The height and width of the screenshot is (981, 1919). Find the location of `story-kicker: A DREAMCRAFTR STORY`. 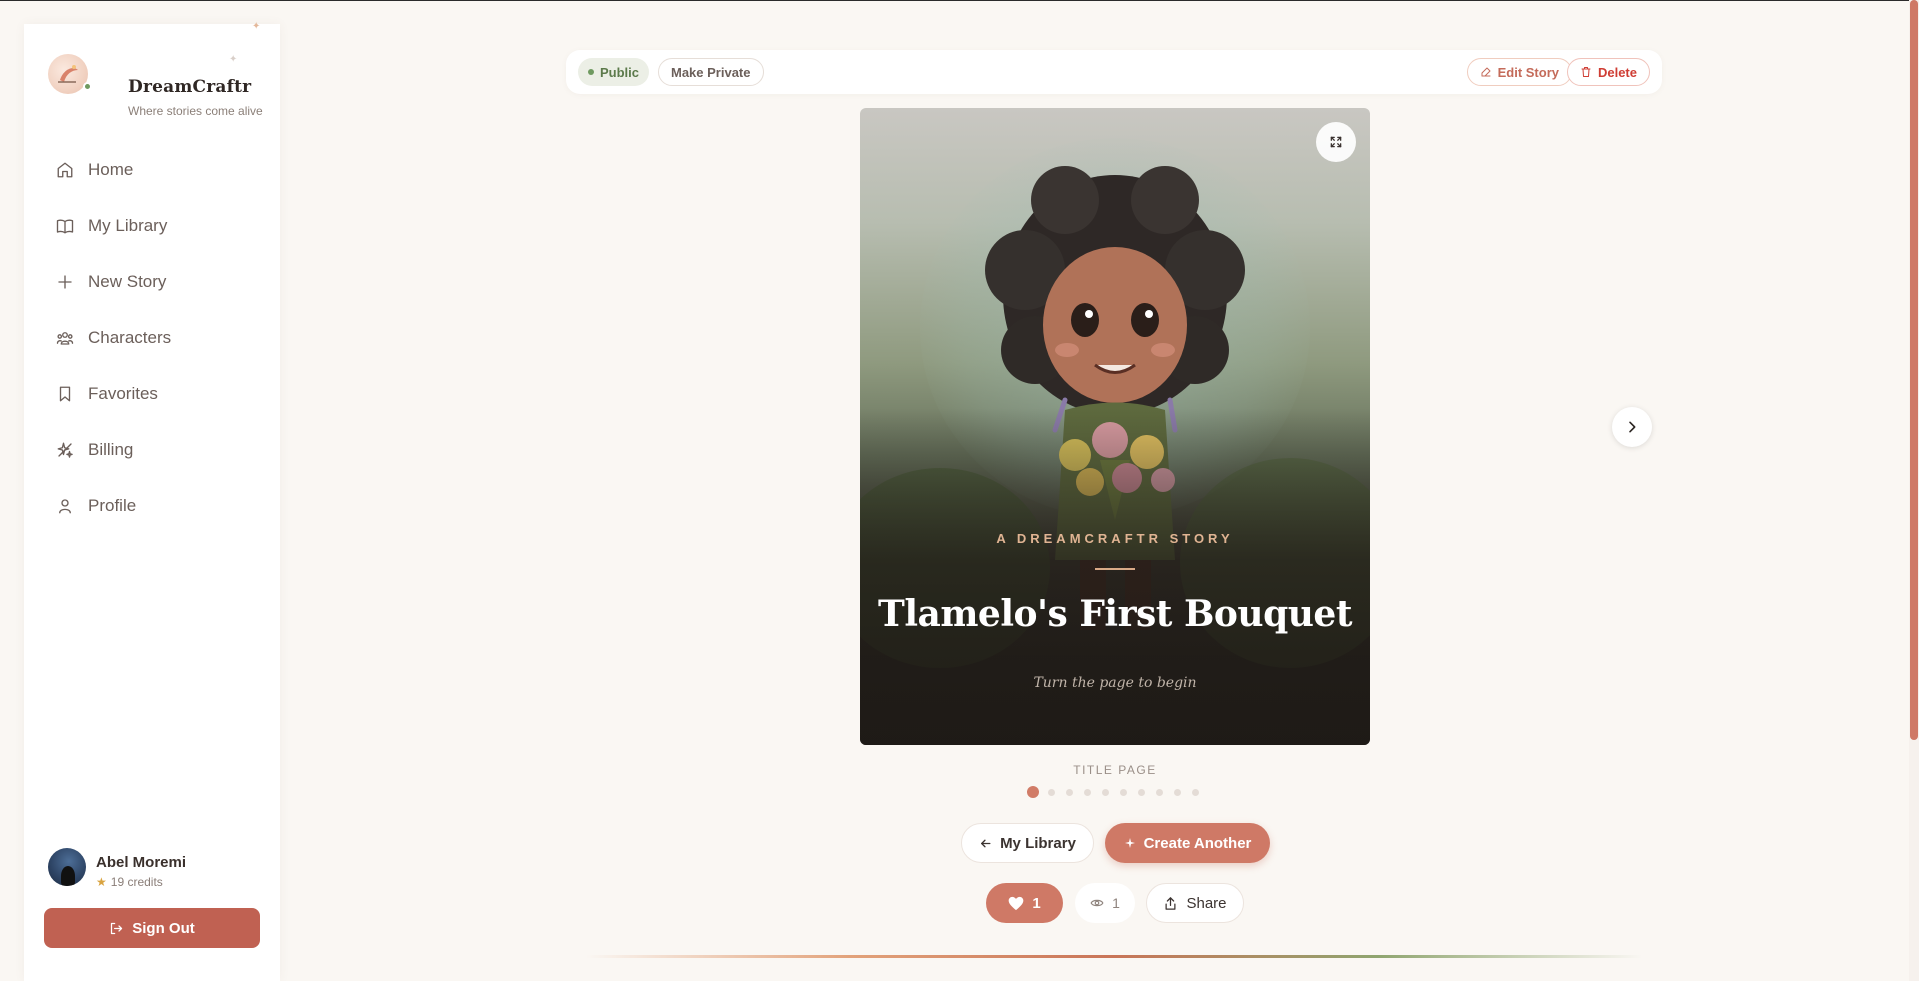

story-kicker: A DREAMCRAFTR STORY is located at coordinates (1115, 538).